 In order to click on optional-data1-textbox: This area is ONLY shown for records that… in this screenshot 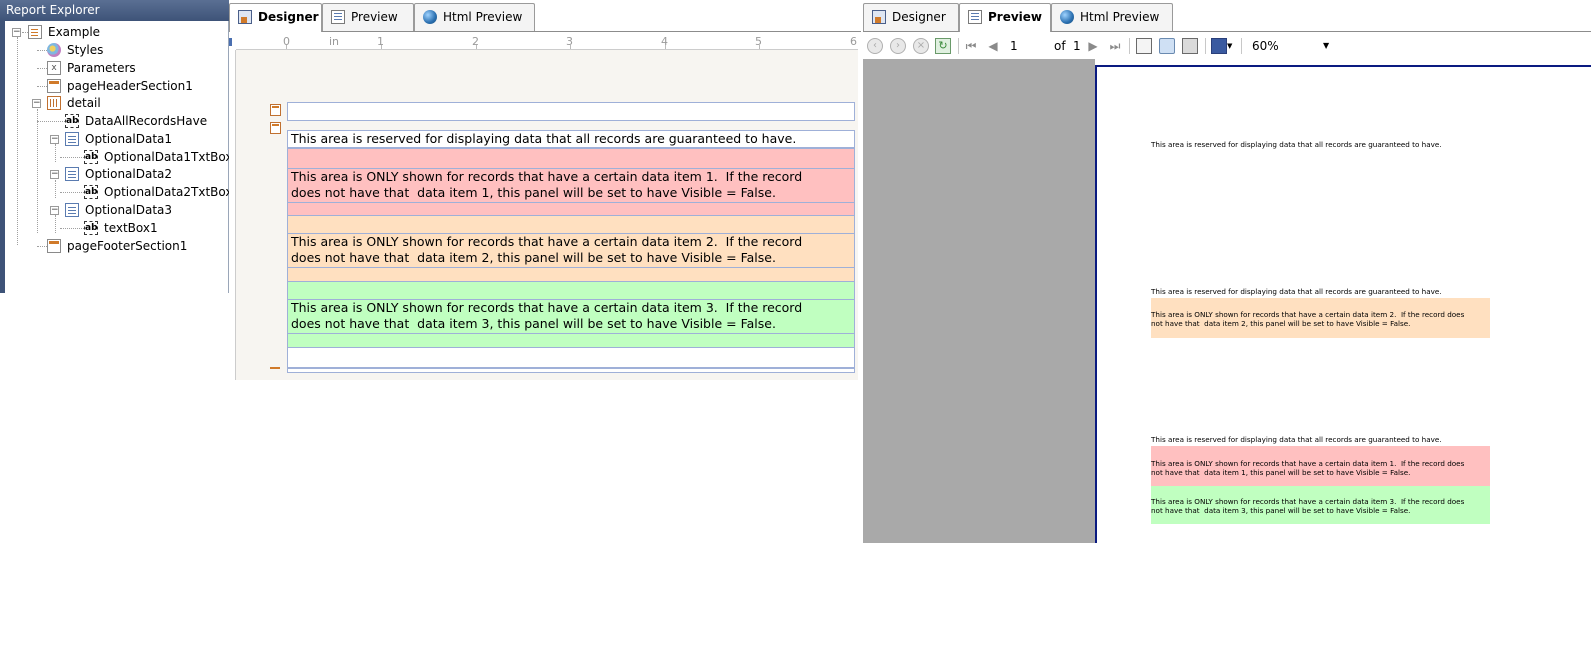, I will do `click(571, 185)`.